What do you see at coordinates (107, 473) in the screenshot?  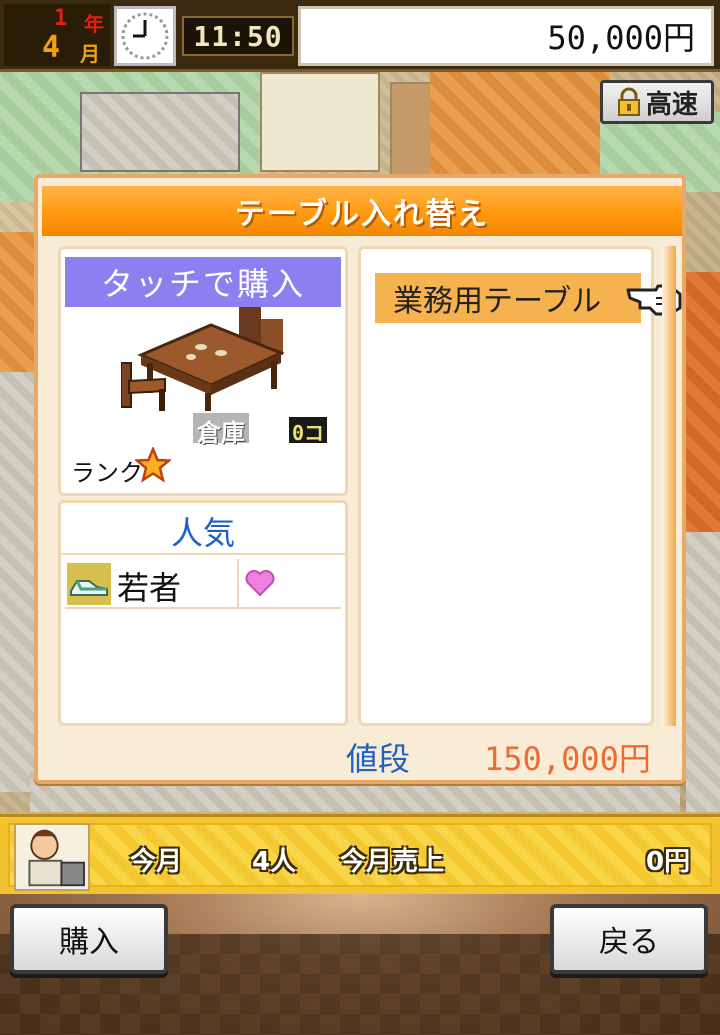 I see `rank-label: ランク` at bounding box center [107, 473].